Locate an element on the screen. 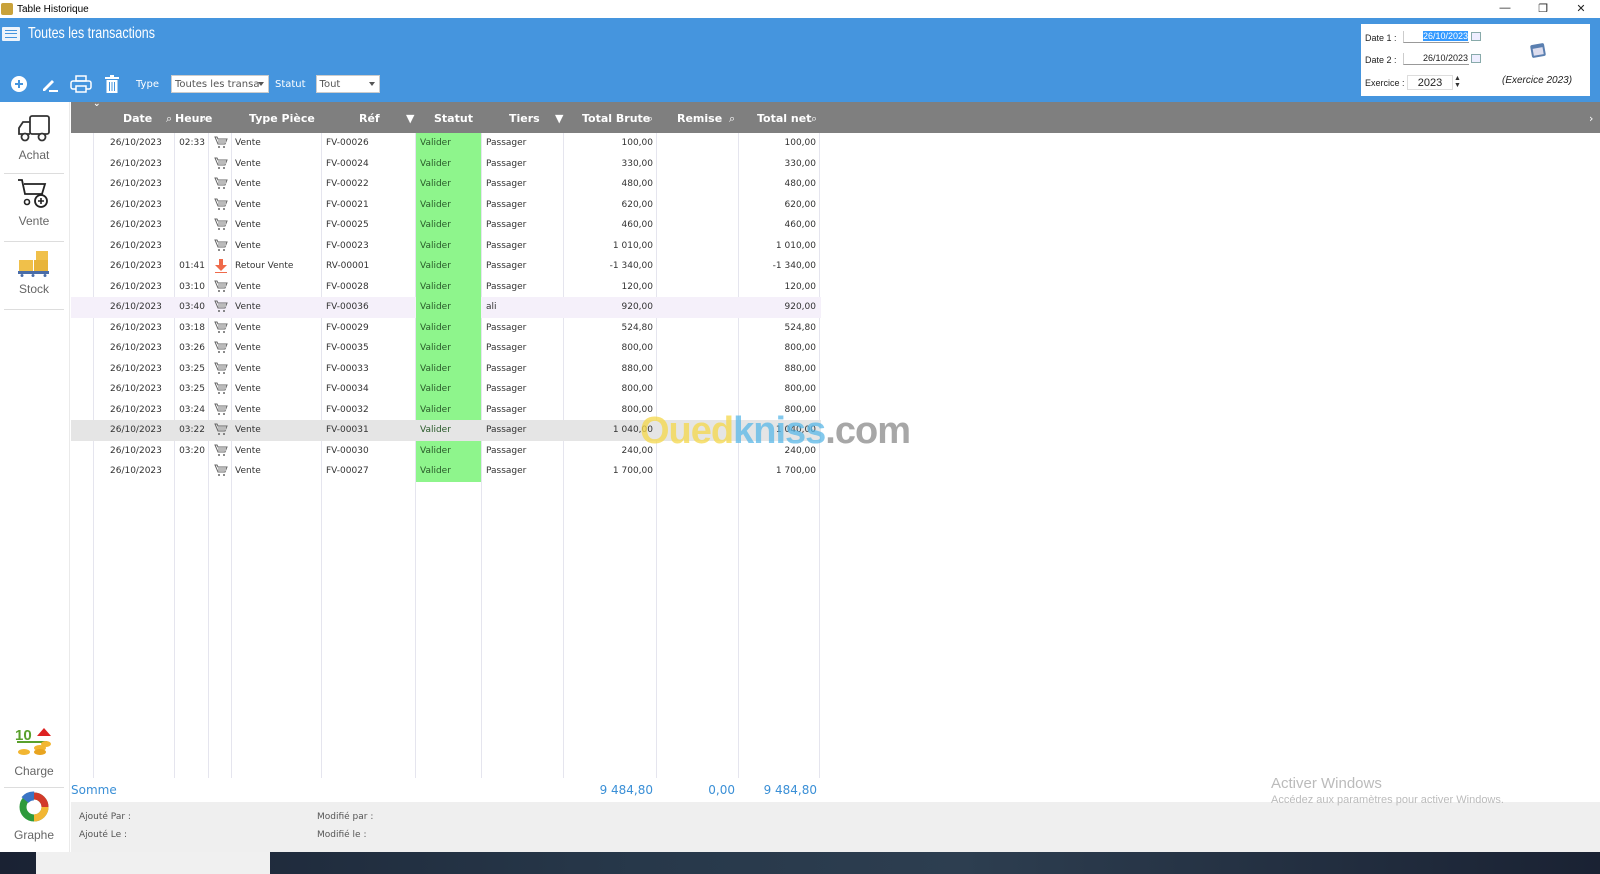 Image resolution: width=1600 pixels, height=874 pixels. cell-heure: 03:40 is located at coordinates (192, 307).